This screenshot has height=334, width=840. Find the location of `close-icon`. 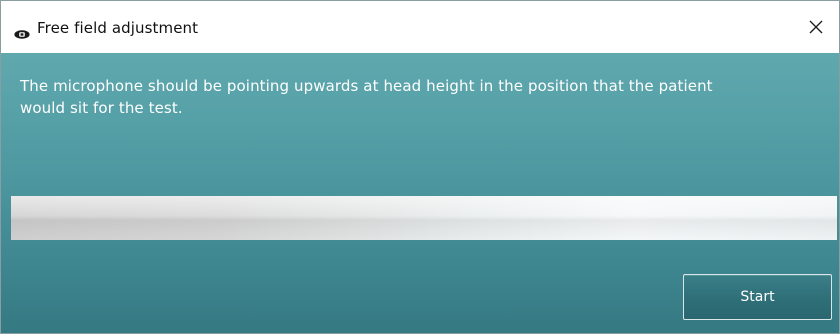

close-icon is located at coordinates (816, 27).